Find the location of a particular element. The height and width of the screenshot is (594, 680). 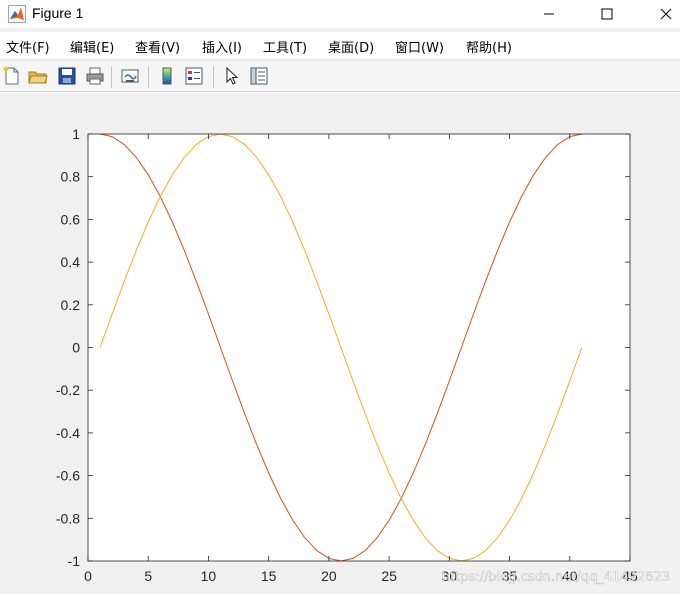

menu-view: 查看(V) is located at coordinates (157, 46).